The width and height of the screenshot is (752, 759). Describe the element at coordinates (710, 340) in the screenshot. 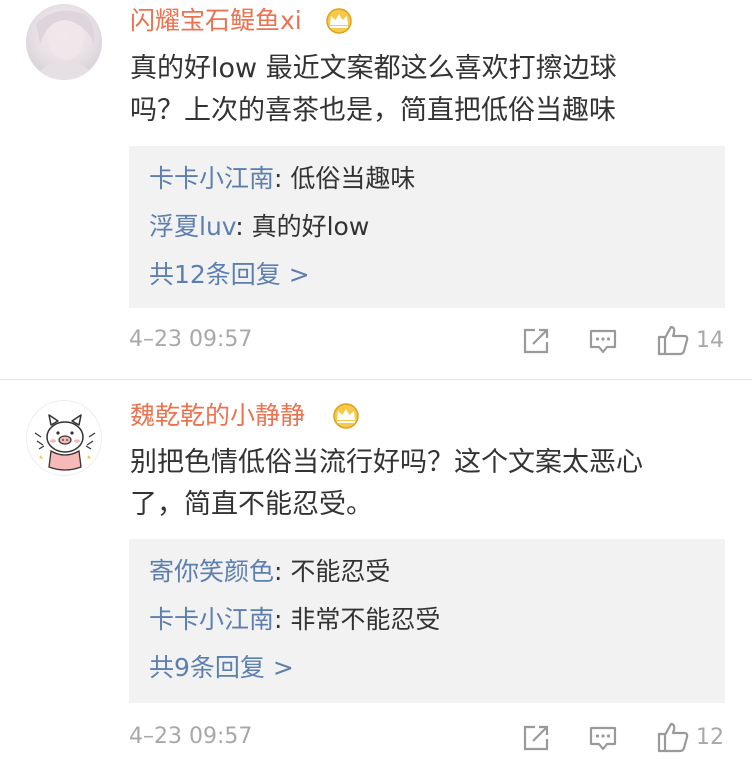

I see `like-count: 14` at that location.